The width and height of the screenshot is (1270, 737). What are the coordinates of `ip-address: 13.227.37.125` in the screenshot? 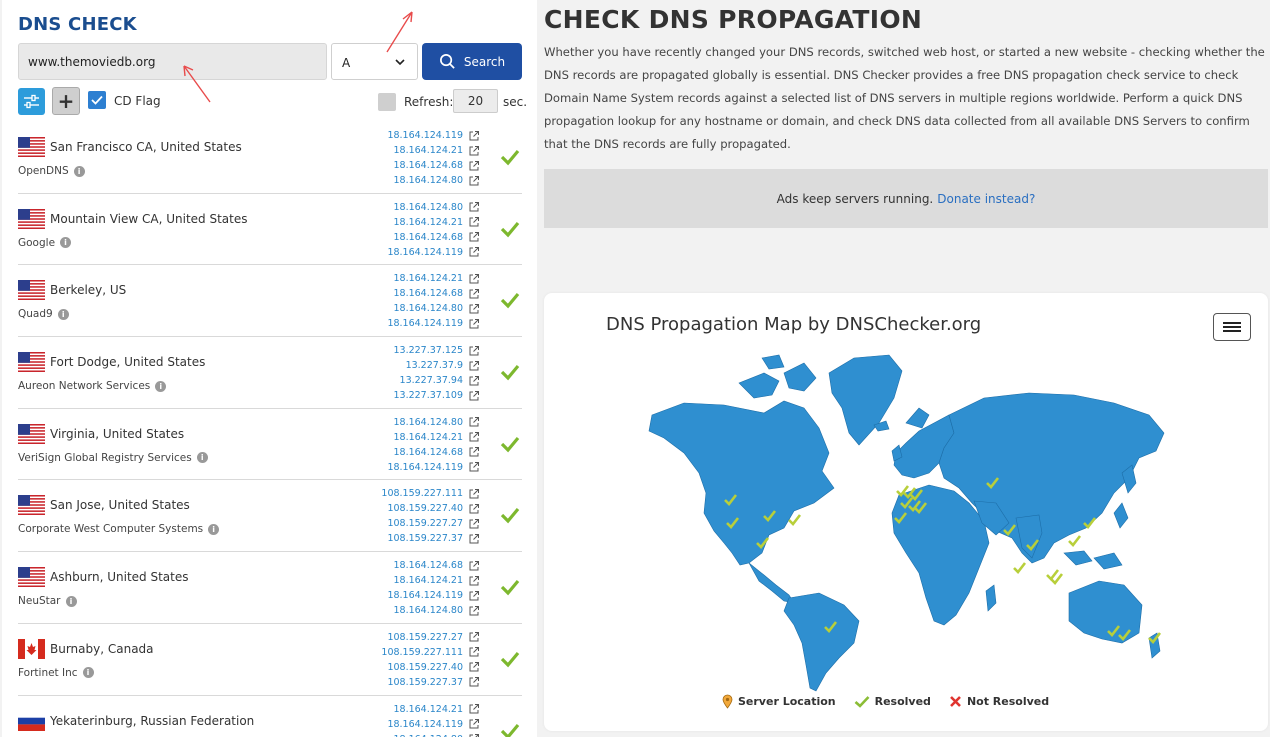 It's located at (428, 350).